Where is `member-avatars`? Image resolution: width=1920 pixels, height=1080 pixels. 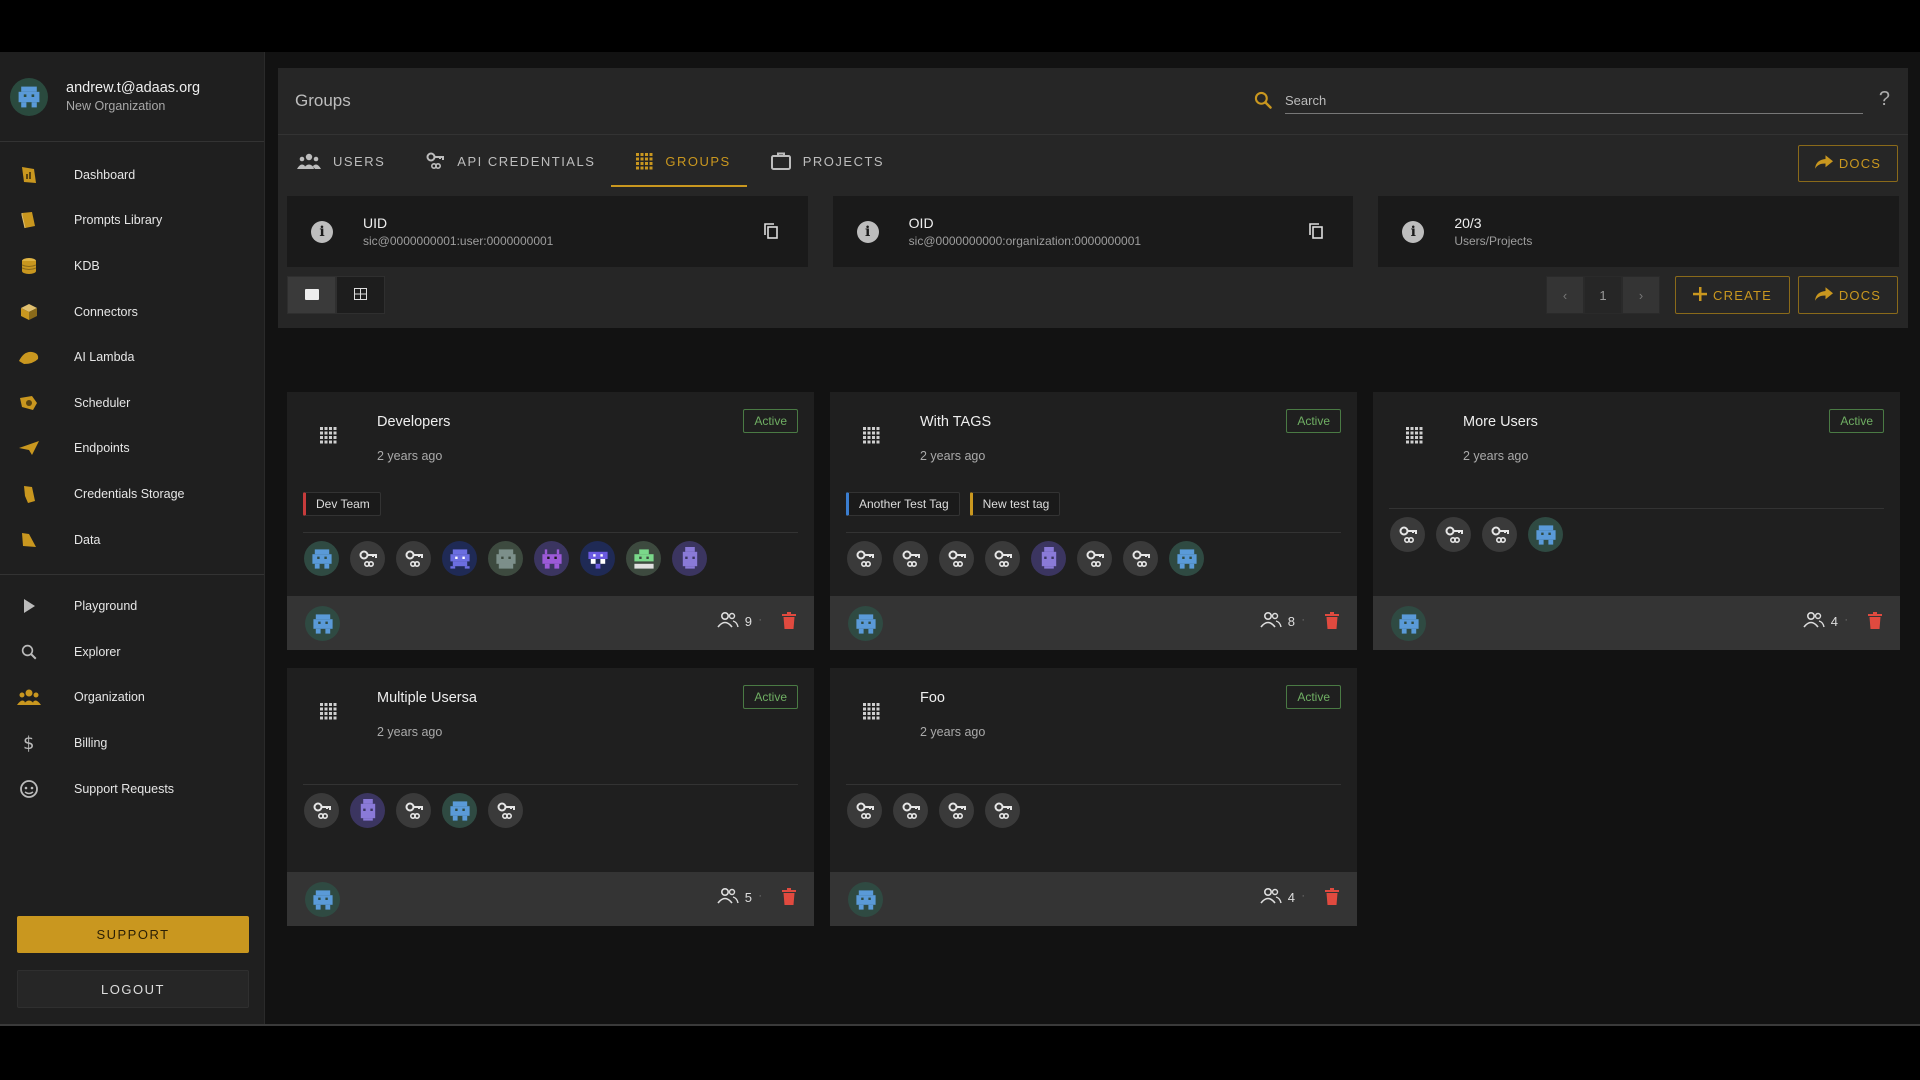 member-avatars is located at coordinates (413, 810).